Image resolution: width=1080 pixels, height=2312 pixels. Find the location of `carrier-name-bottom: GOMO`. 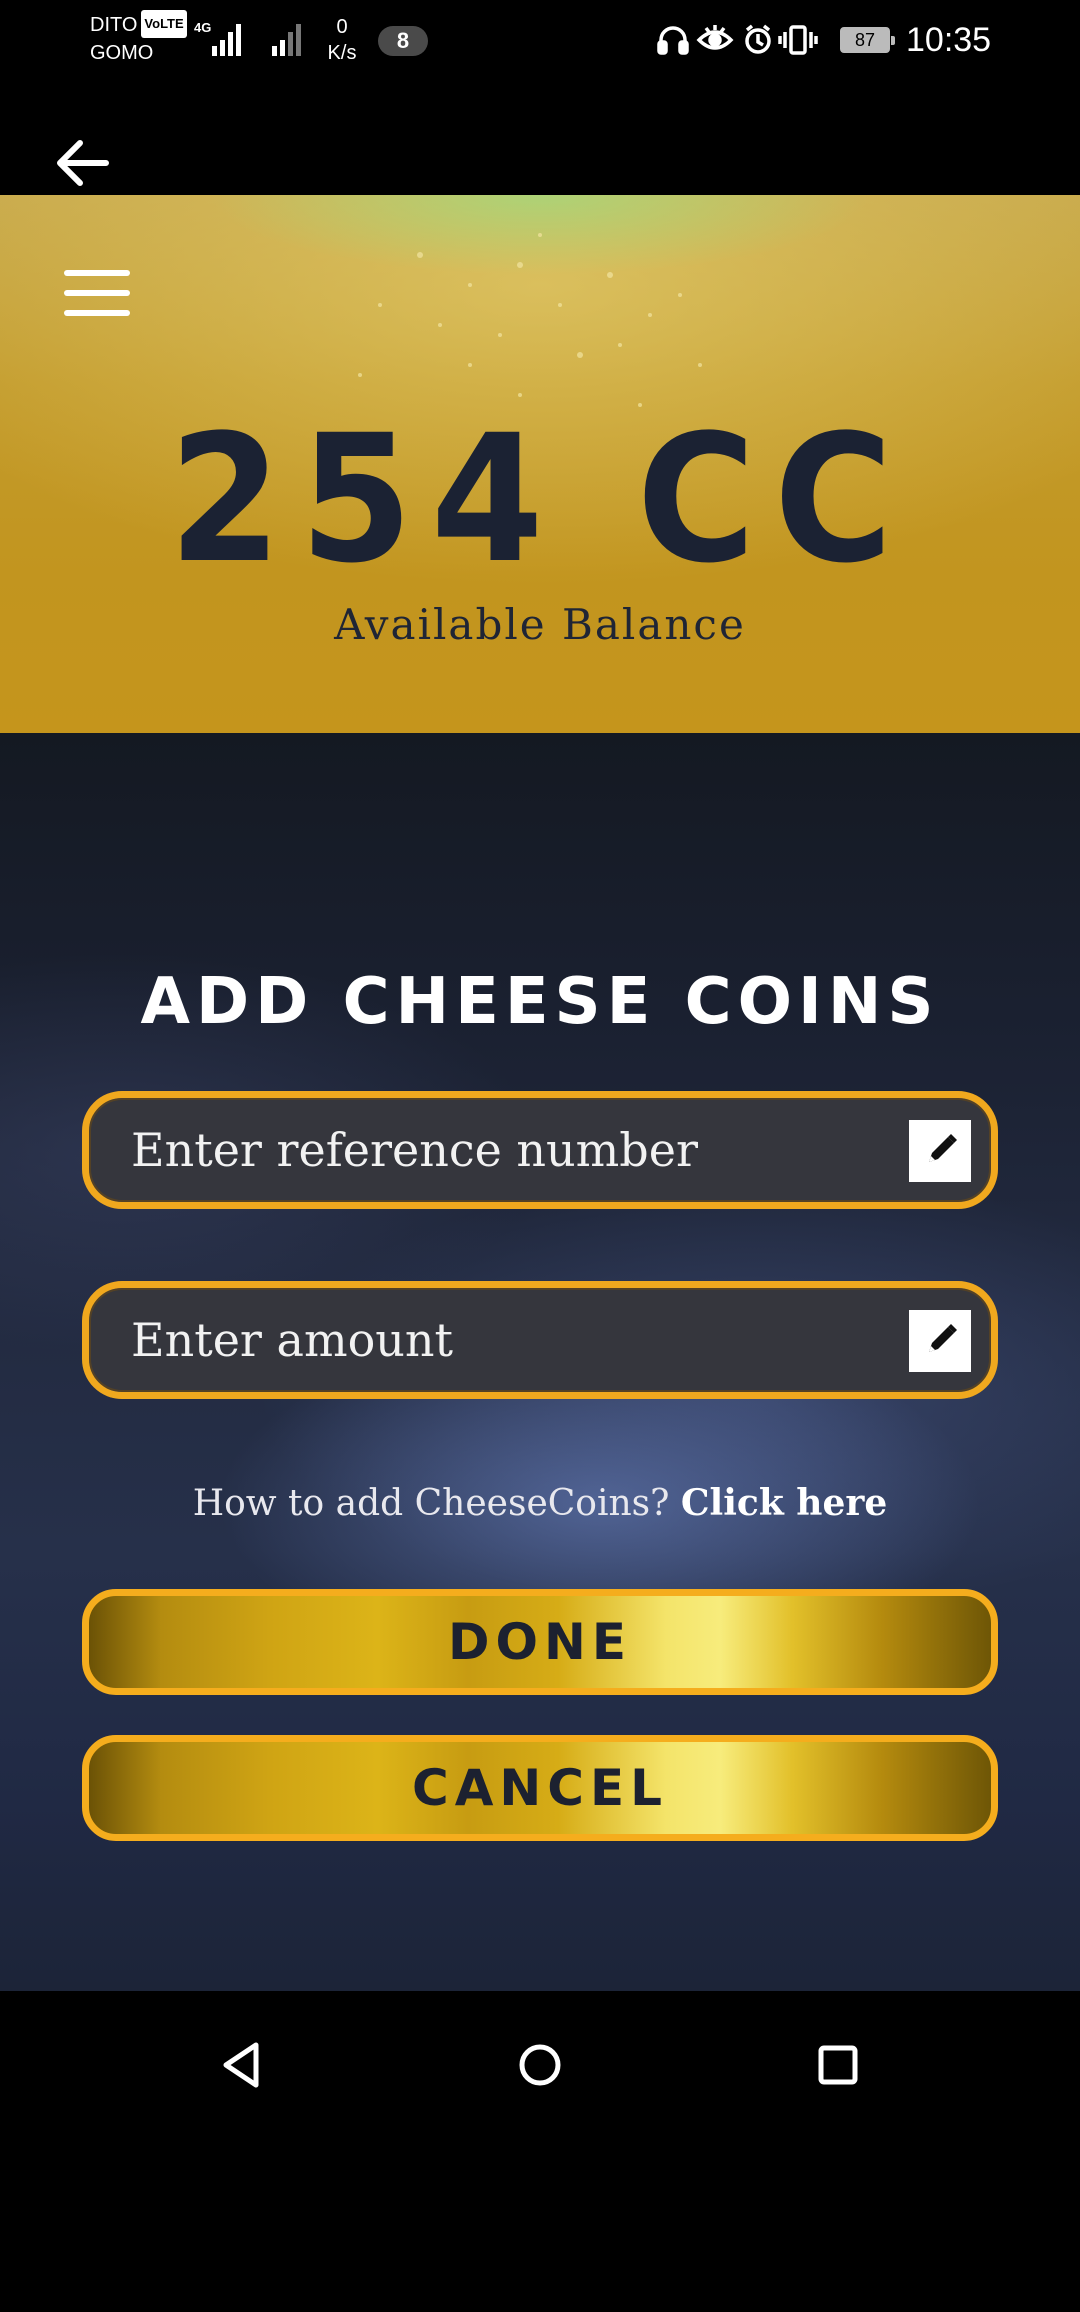

carrier-name-bottom: GOMO is located at coordinates (122, 53).